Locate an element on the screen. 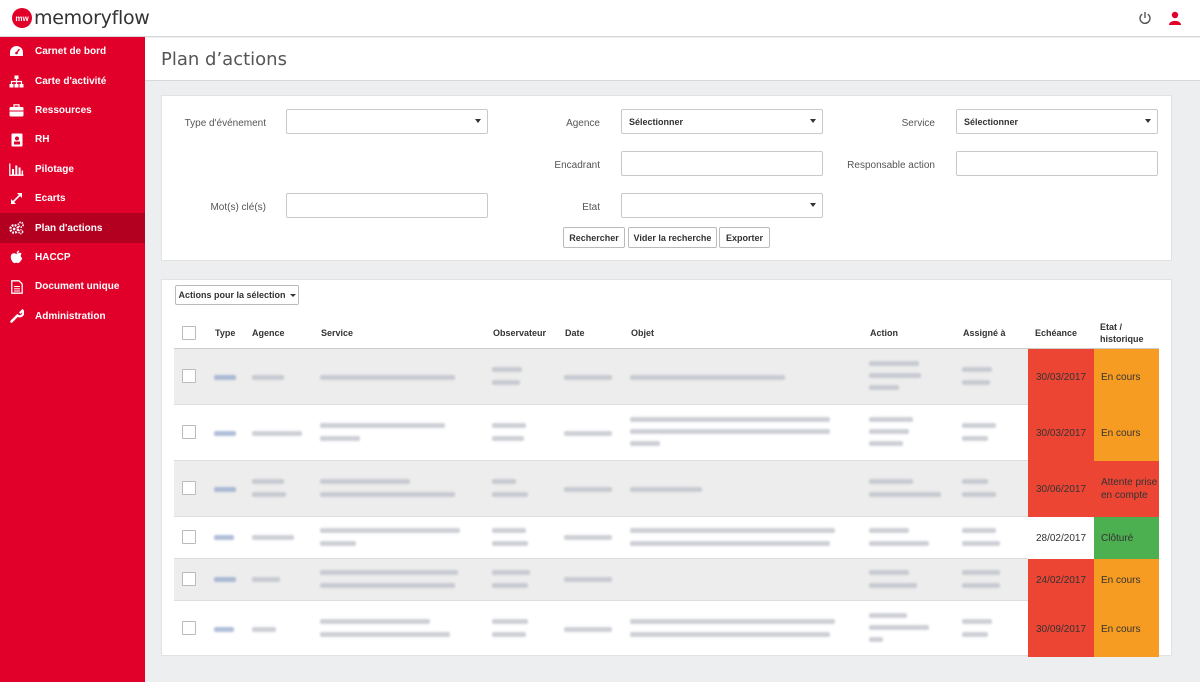 Image resolution: width=1200 pixels, height=682 pixels. user-icon is located at coordinates (1175, 18).